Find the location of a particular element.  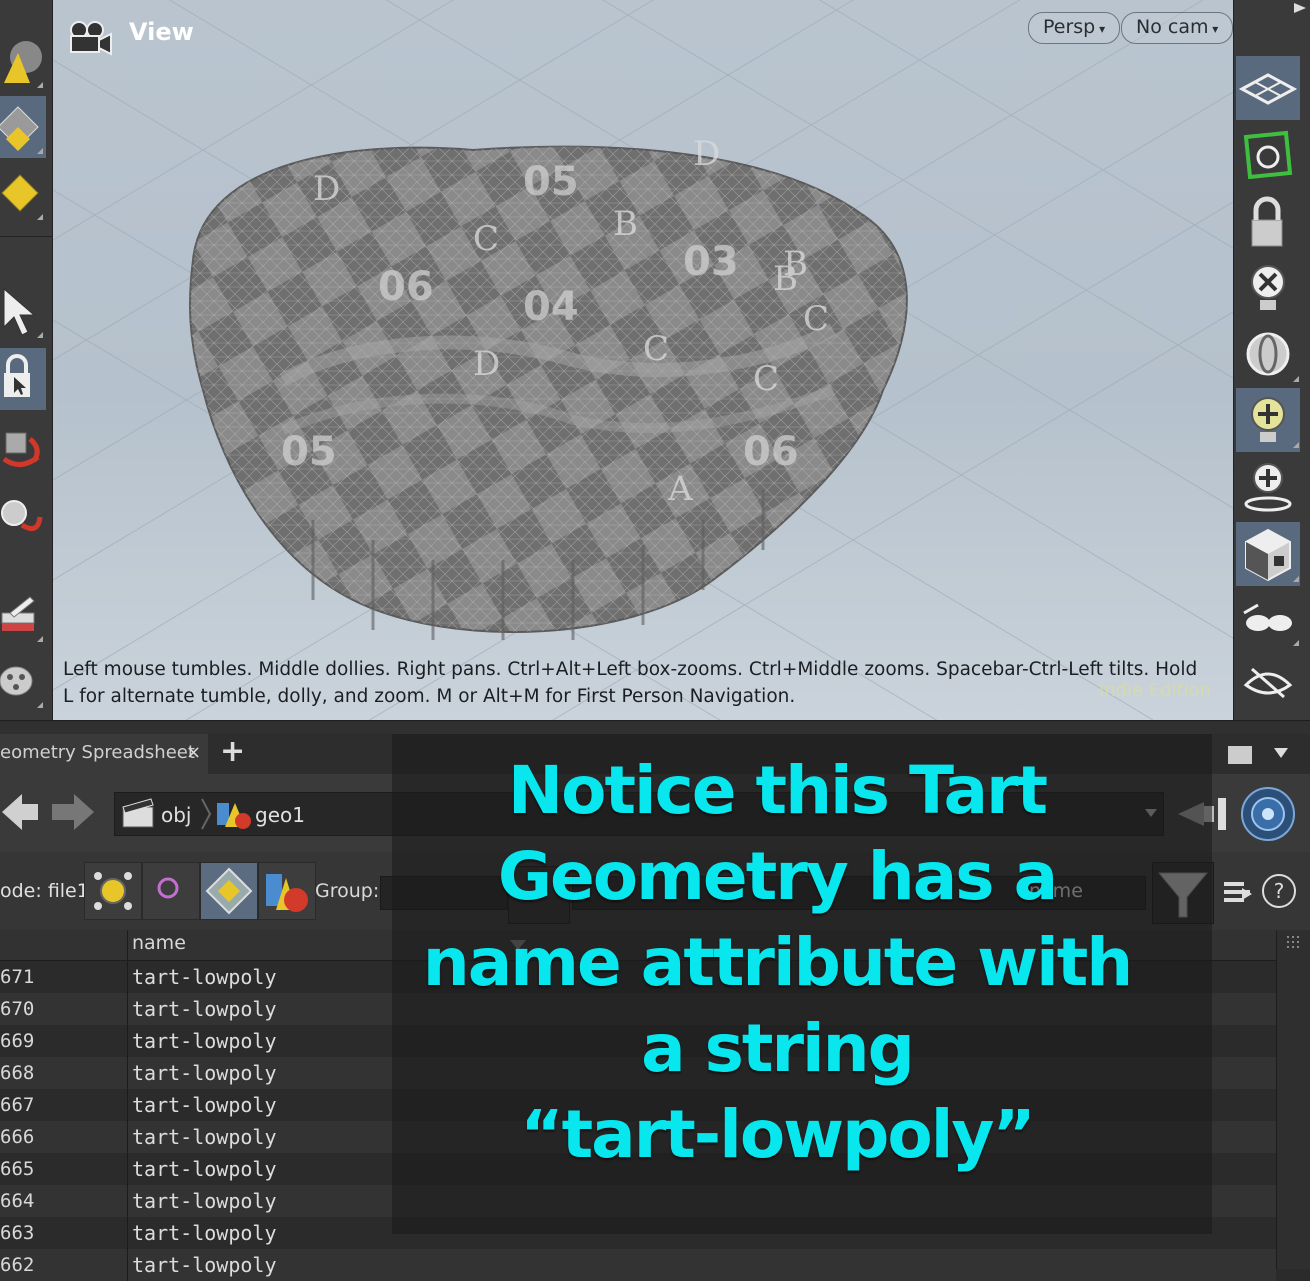

lock-camera-button is located at coordinates (1268, 222).